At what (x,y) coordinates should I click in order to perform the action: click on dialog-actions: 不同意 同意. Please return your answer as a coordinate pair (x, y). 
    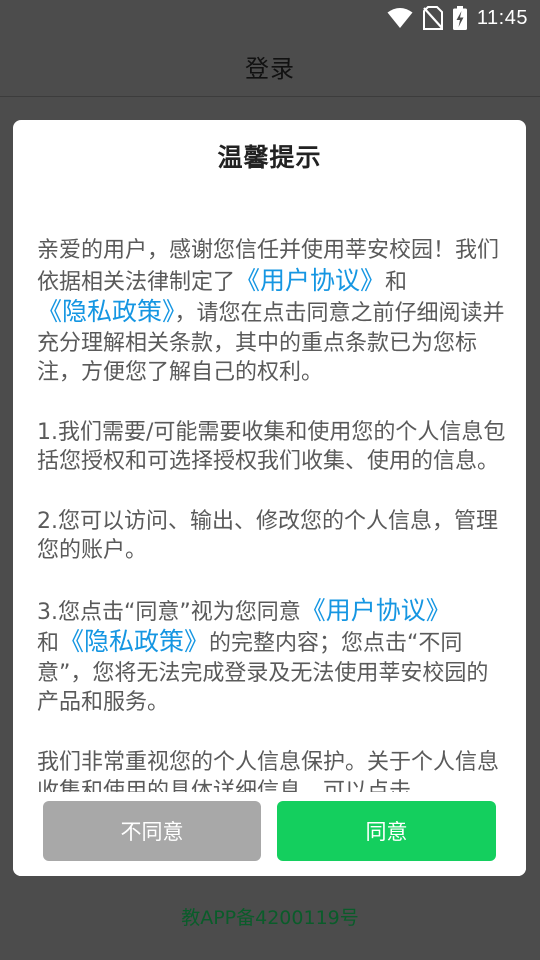
    Looking at the image, I should click on (269, 834).